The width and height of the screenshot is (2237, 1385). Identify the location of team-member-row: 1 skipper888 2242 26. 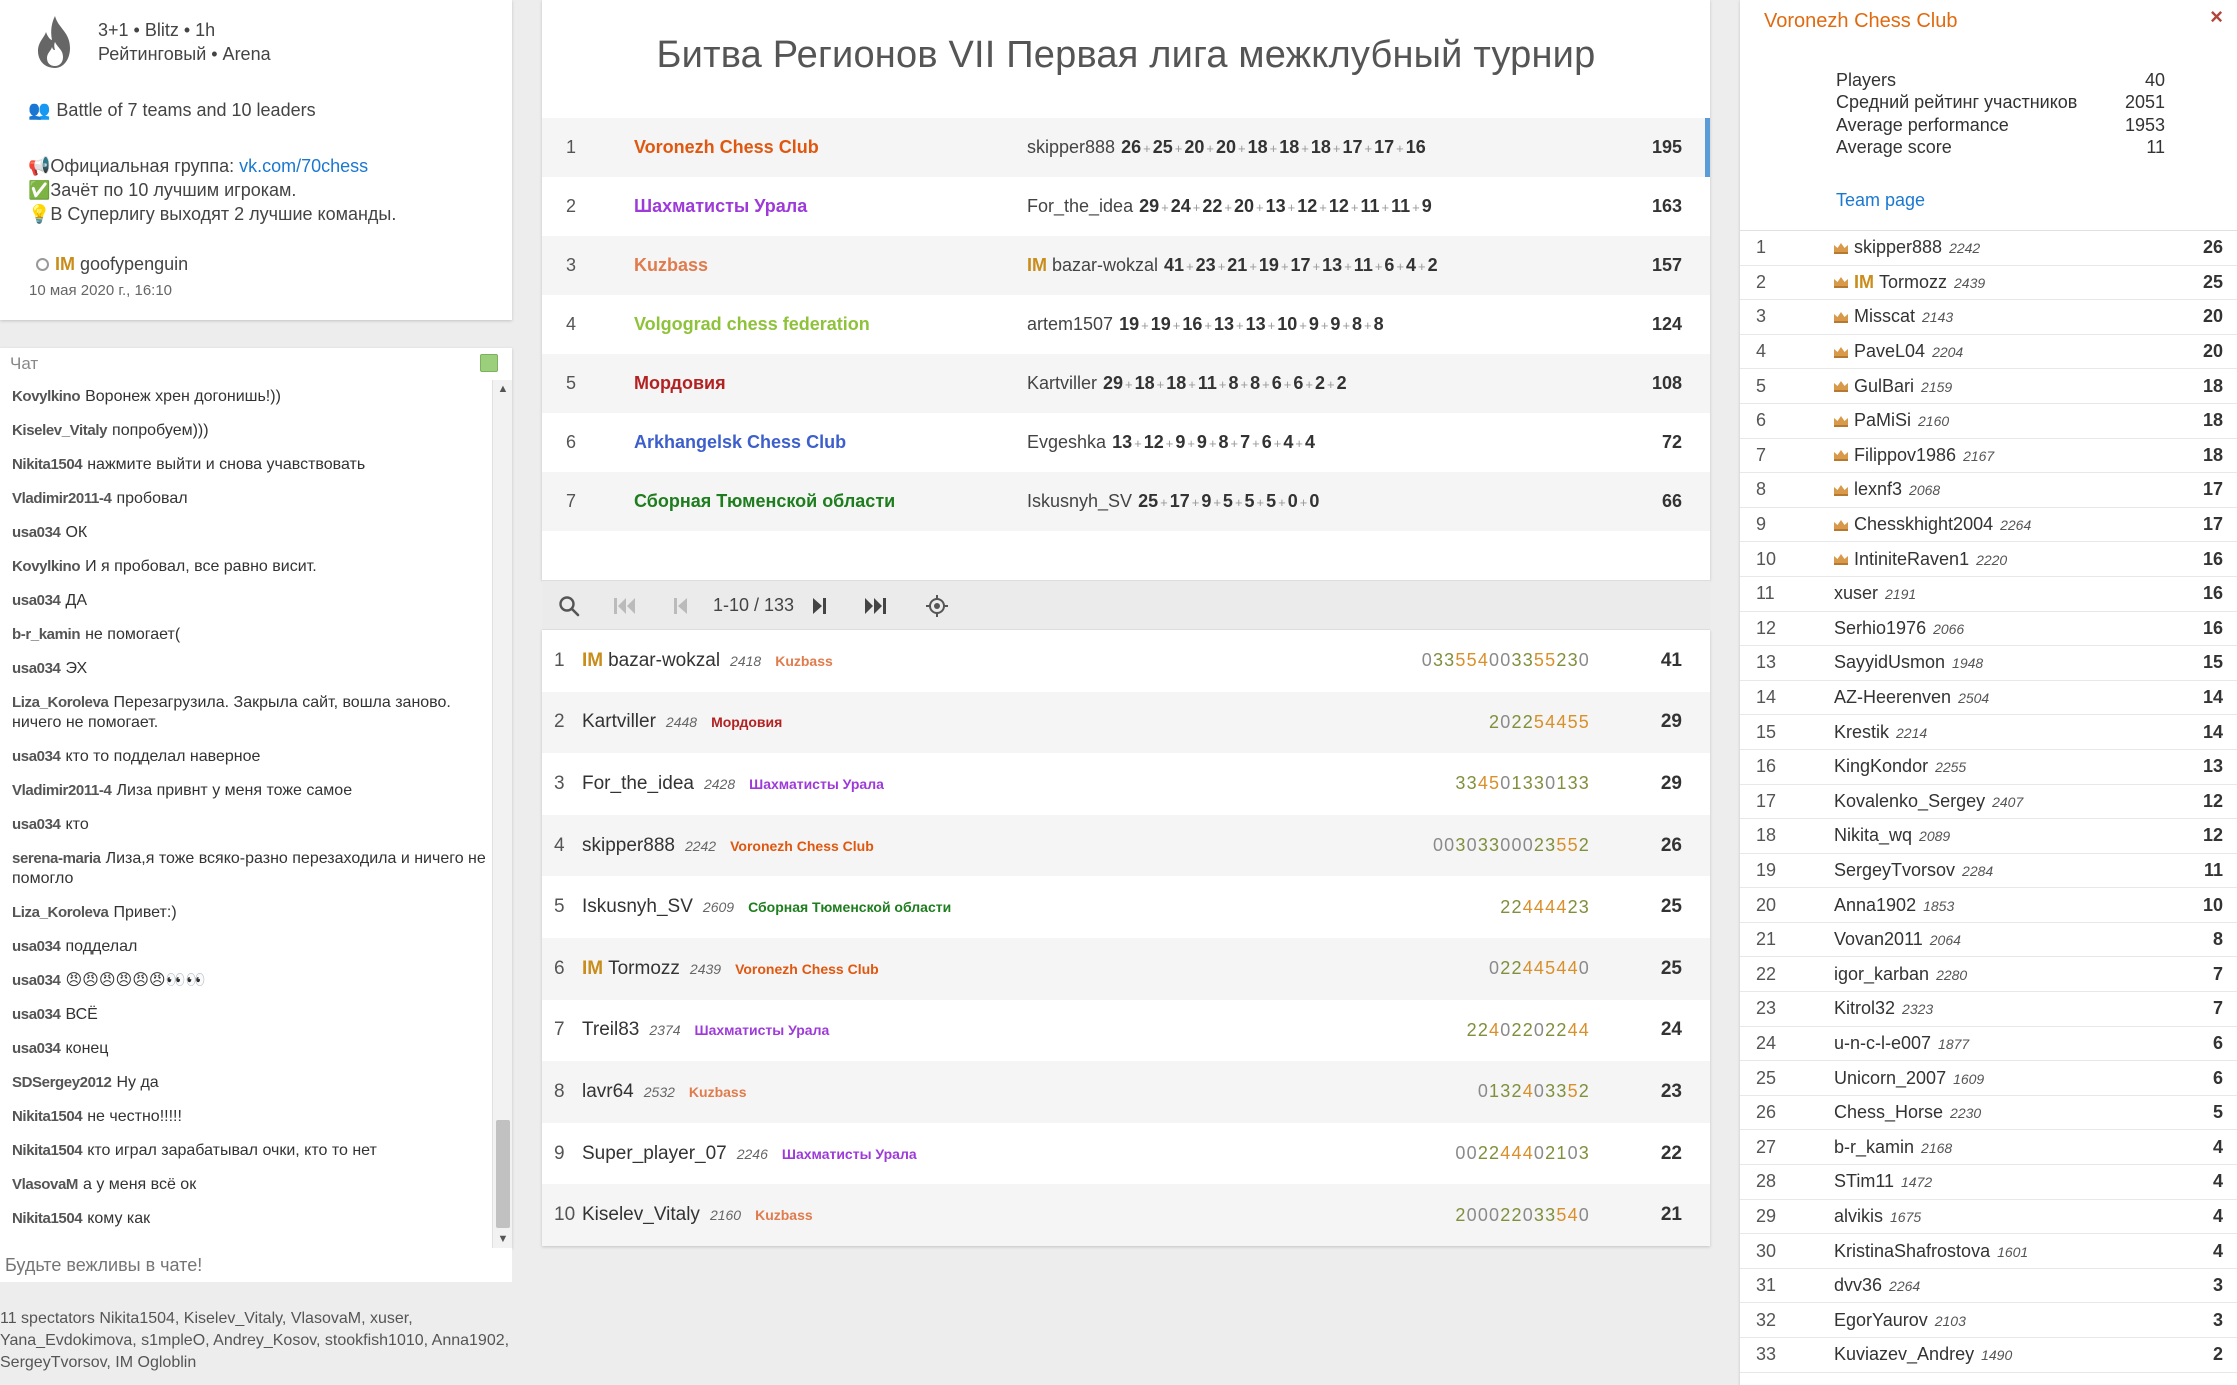
(1988, 248).